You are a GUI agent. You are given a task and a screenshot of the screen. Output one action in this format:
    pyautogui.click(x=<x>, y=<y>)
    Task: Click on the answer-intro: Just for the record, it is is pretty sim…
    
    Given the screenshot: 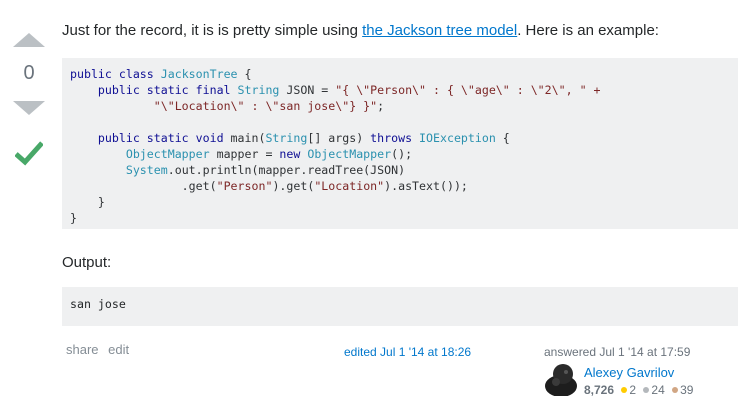 What is the action you would take?
    pyautogui.click(x=360, y=30)
    